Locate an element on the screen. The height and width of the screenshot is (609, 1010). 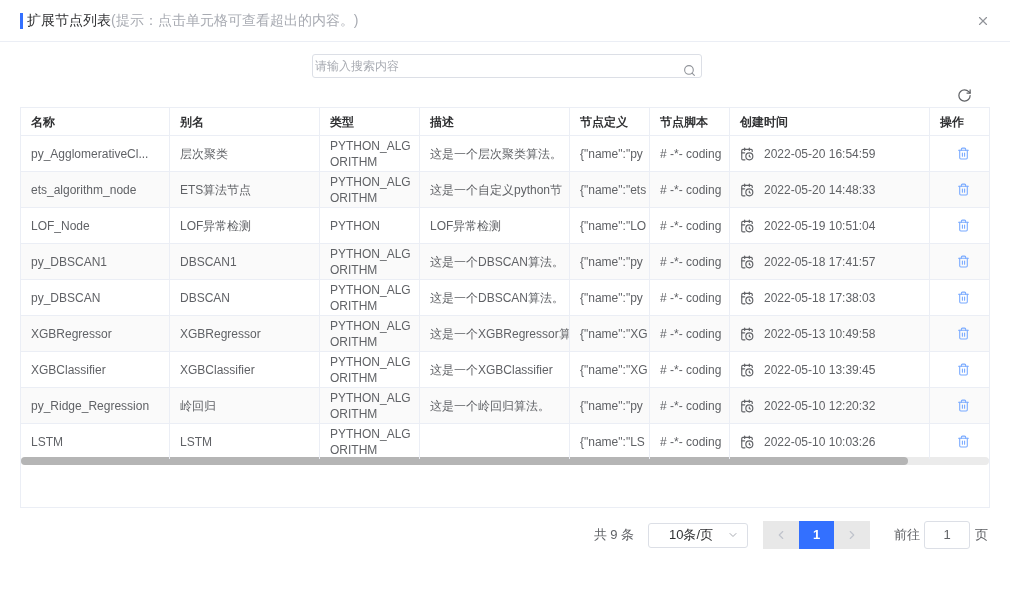
table-cell: 层次聚类 is located at coordinates (204, 153).